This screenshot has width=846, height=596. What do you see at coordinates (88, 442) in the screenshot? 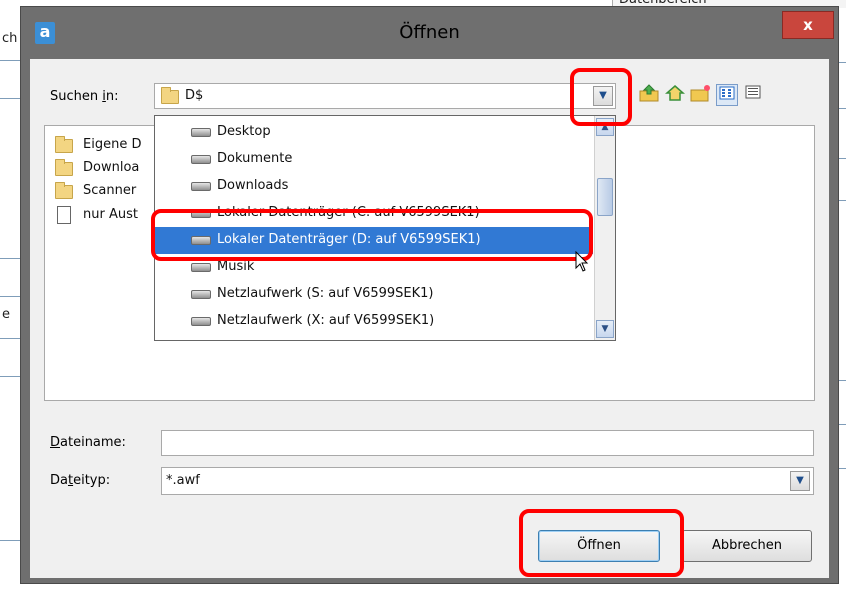
I see `filename-label: Dateiname:` at bounding box center [88, 442].